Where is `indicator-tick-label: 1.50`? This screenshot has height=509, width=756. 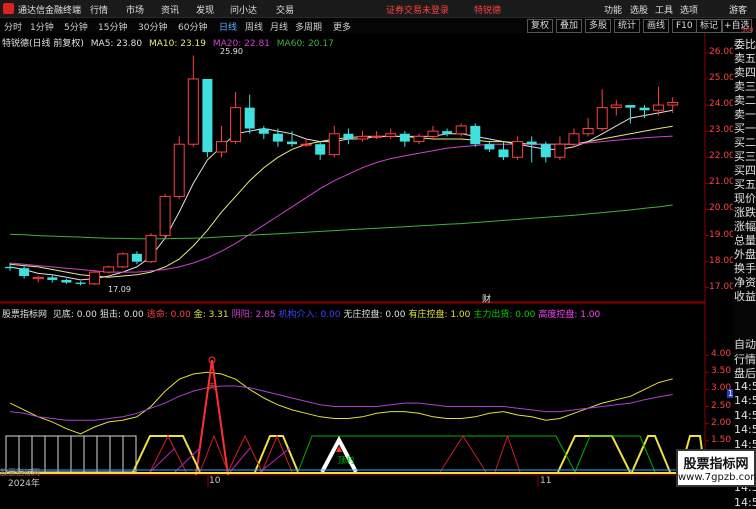
indicator-tick-label: 1.50 is located at coordinates (721, 439).